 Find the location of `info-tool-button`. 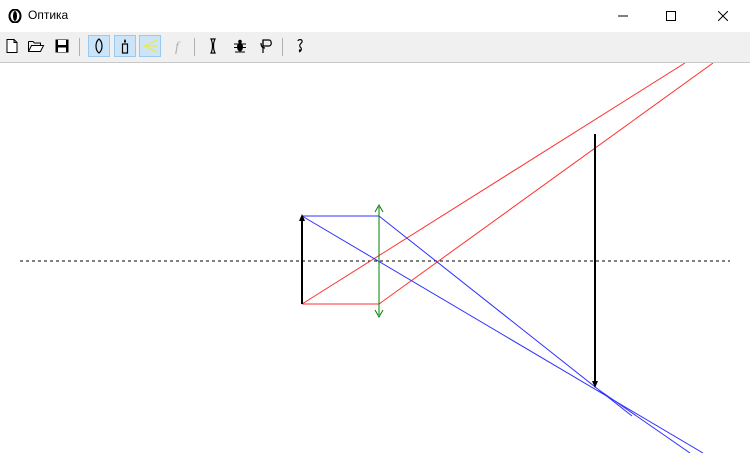

info-tool-button is located at coordinates (267, 46).